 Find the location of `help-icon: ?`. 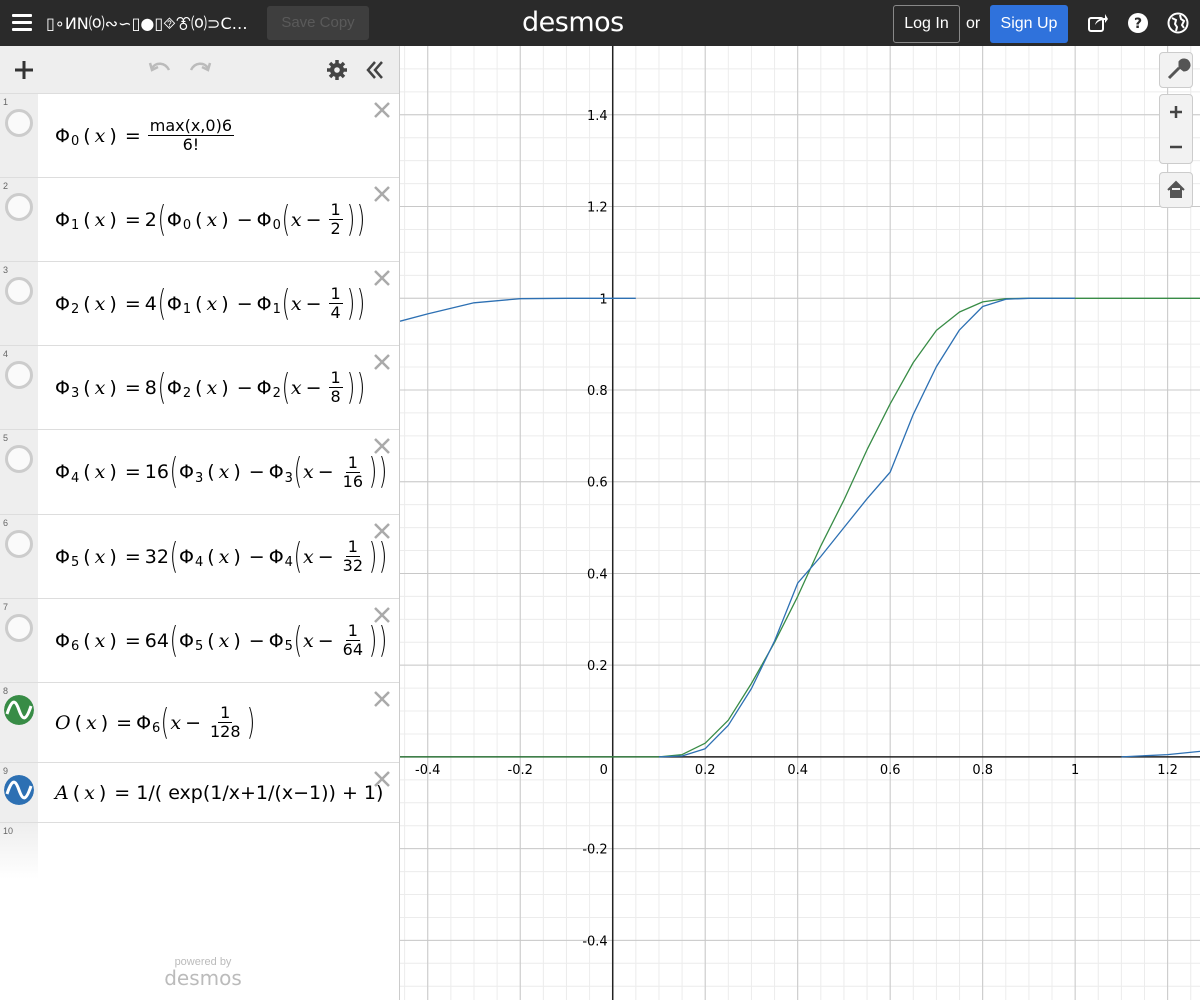

help-icon: ? is located at coordinates (1138, 23).